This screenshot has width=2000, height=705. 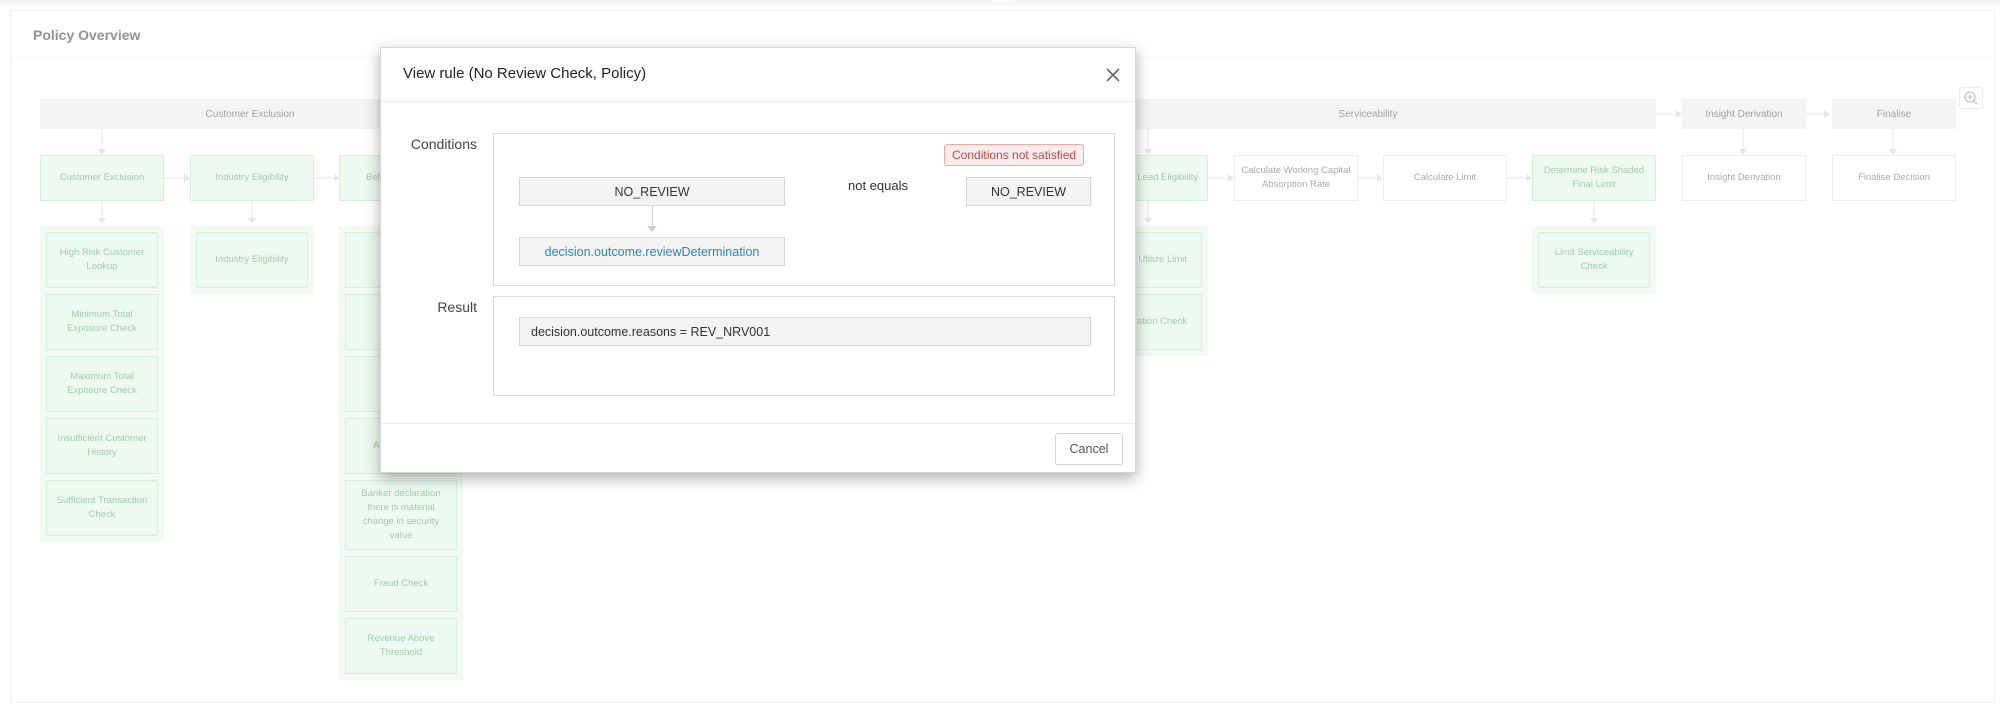 I want to click on modal-footer-divider, so click(x=758, y=423).